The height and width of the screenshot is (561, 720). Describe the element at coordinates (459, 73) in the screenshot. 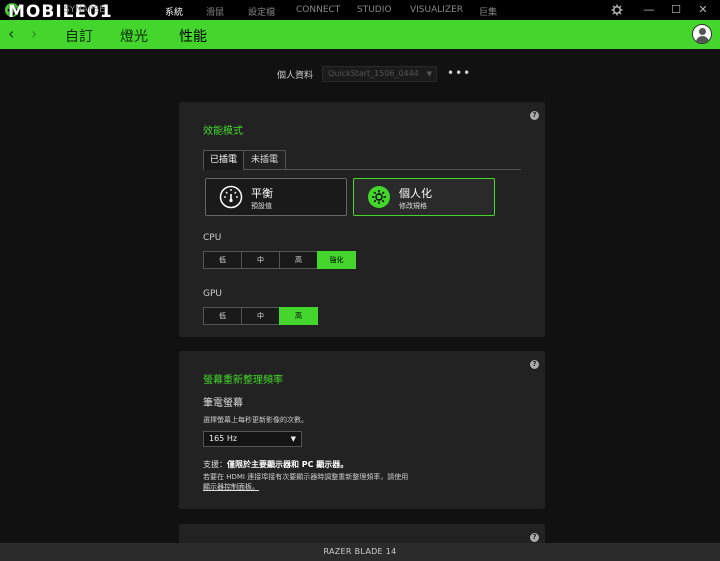

I see `more-options-button: •••` at that location.